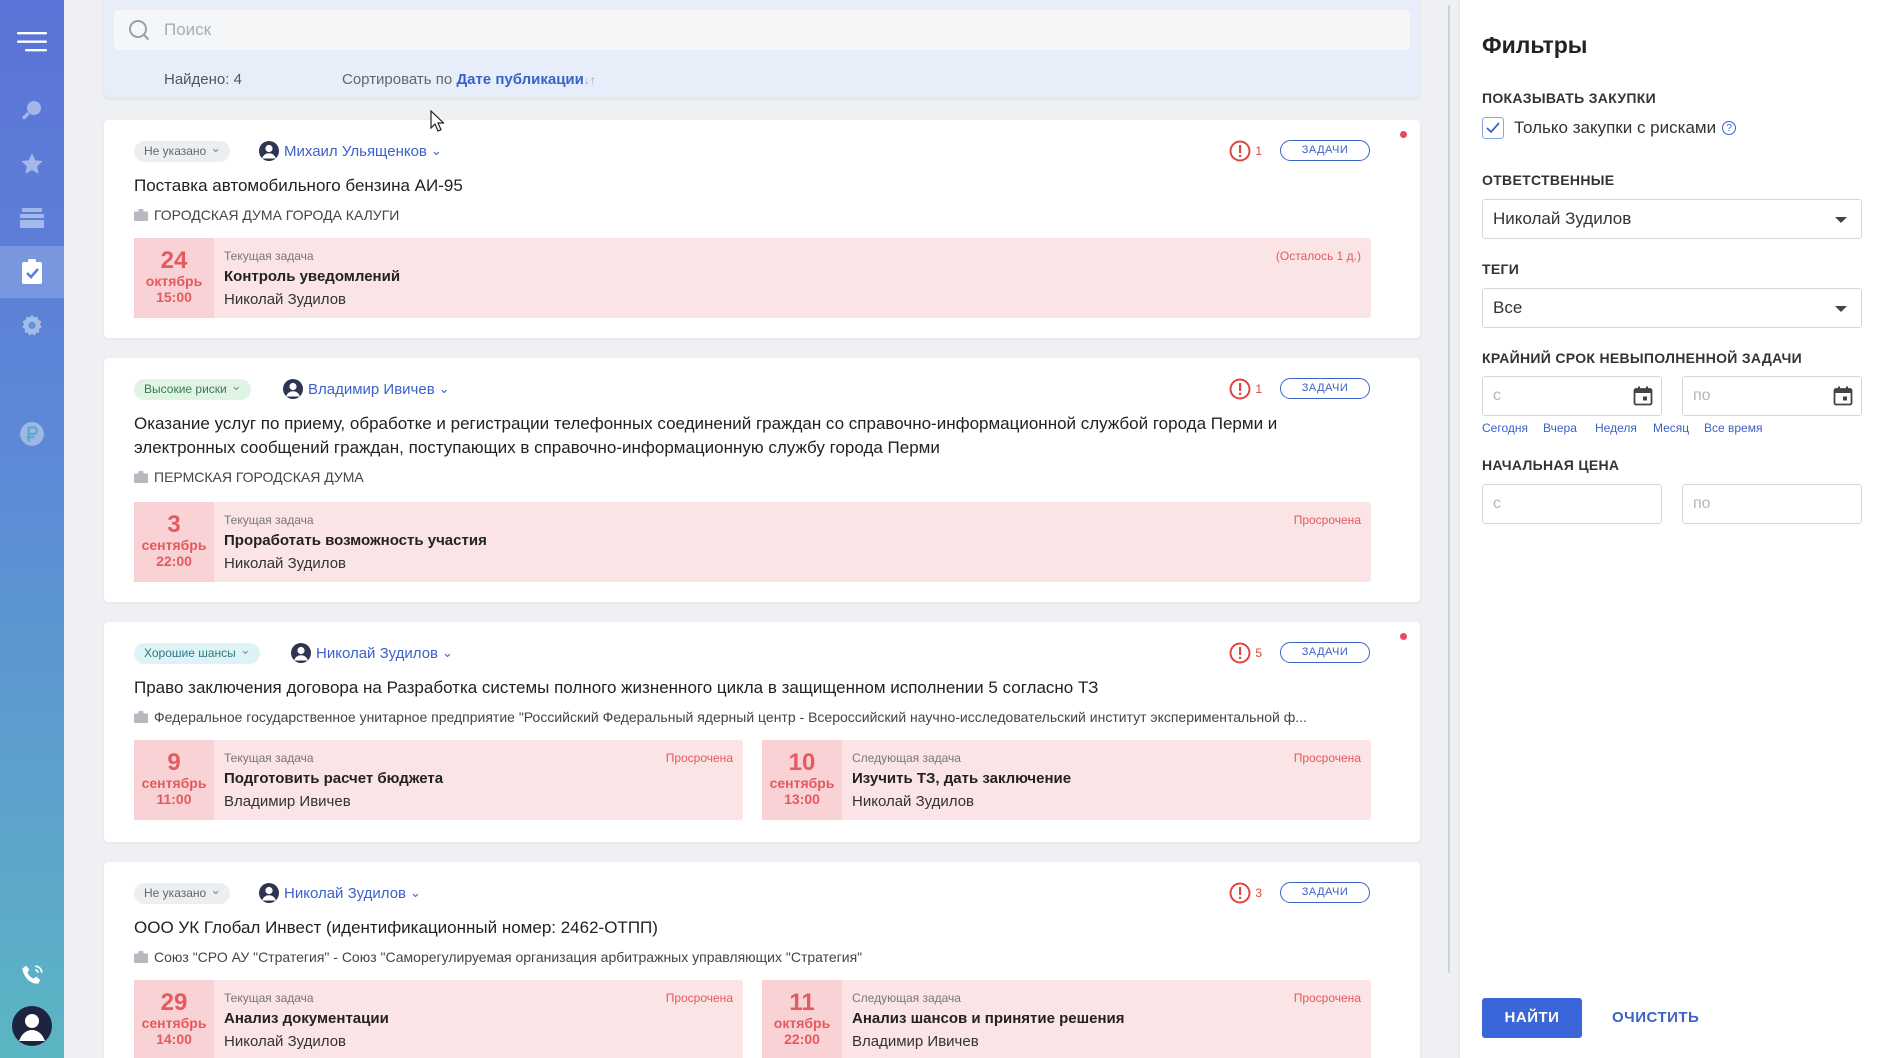  What do you see at coordinates (437, 121) in the screenshot?
I see `mouse-cursor-icon` at bounding box center [437, 121].